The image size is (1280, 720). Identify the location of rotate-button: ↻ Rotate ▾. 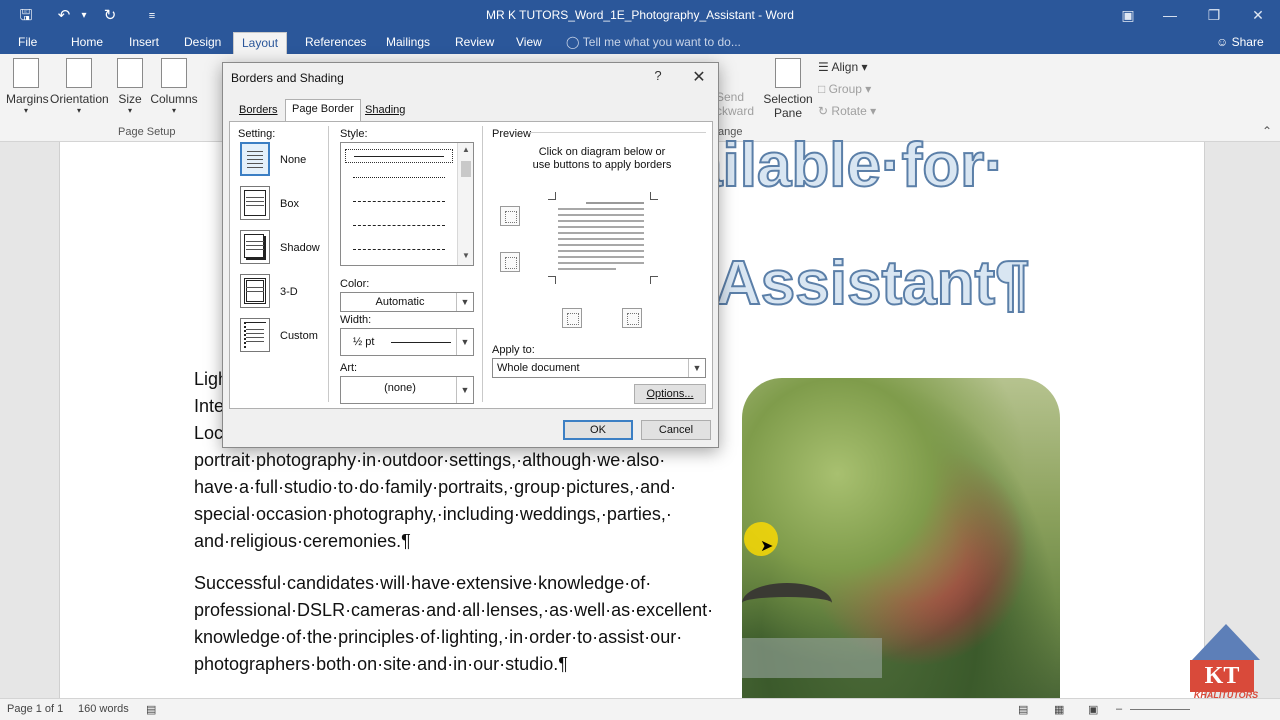
(847, 111).